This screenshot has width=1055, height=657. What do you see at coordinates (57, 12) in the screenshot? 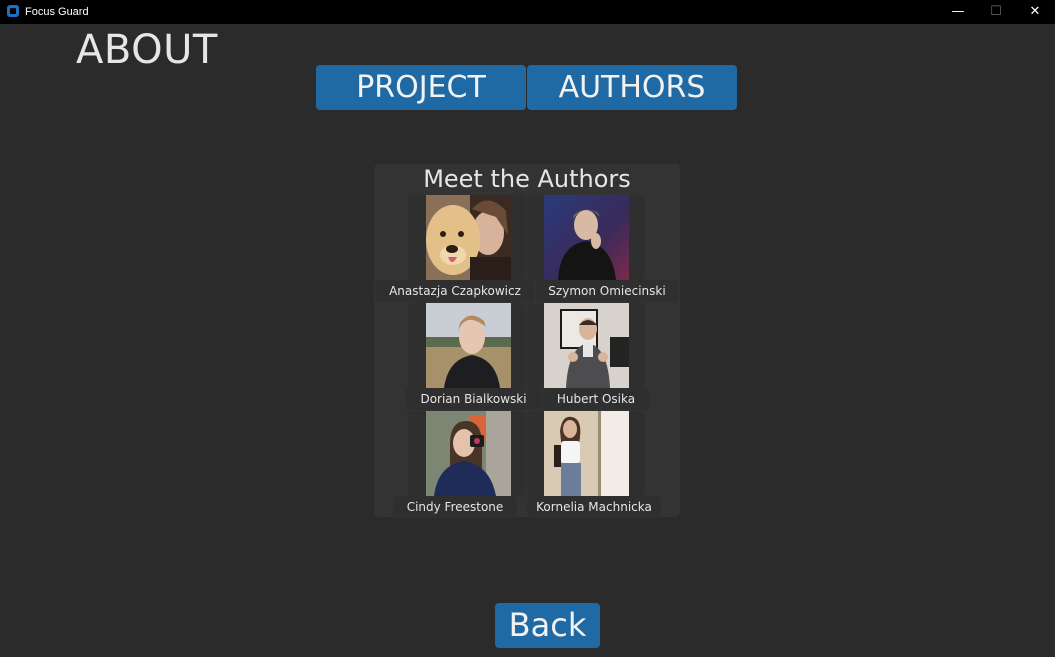
I see `window-title: Focus Guard` at bounding box center [57, 12].